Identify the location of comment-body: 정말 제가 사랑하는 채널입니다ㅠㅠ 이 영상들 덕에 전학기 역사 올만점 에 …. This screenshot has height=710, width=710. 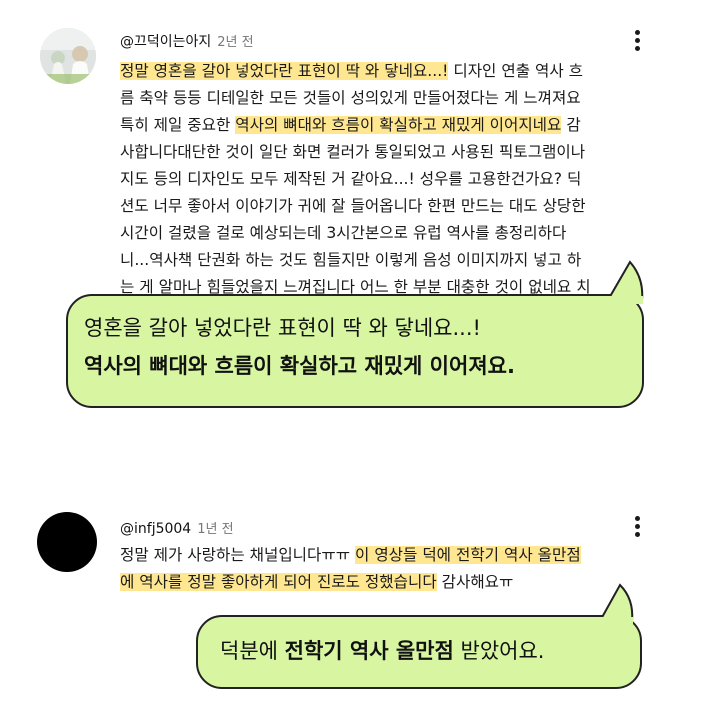
(400, 569).